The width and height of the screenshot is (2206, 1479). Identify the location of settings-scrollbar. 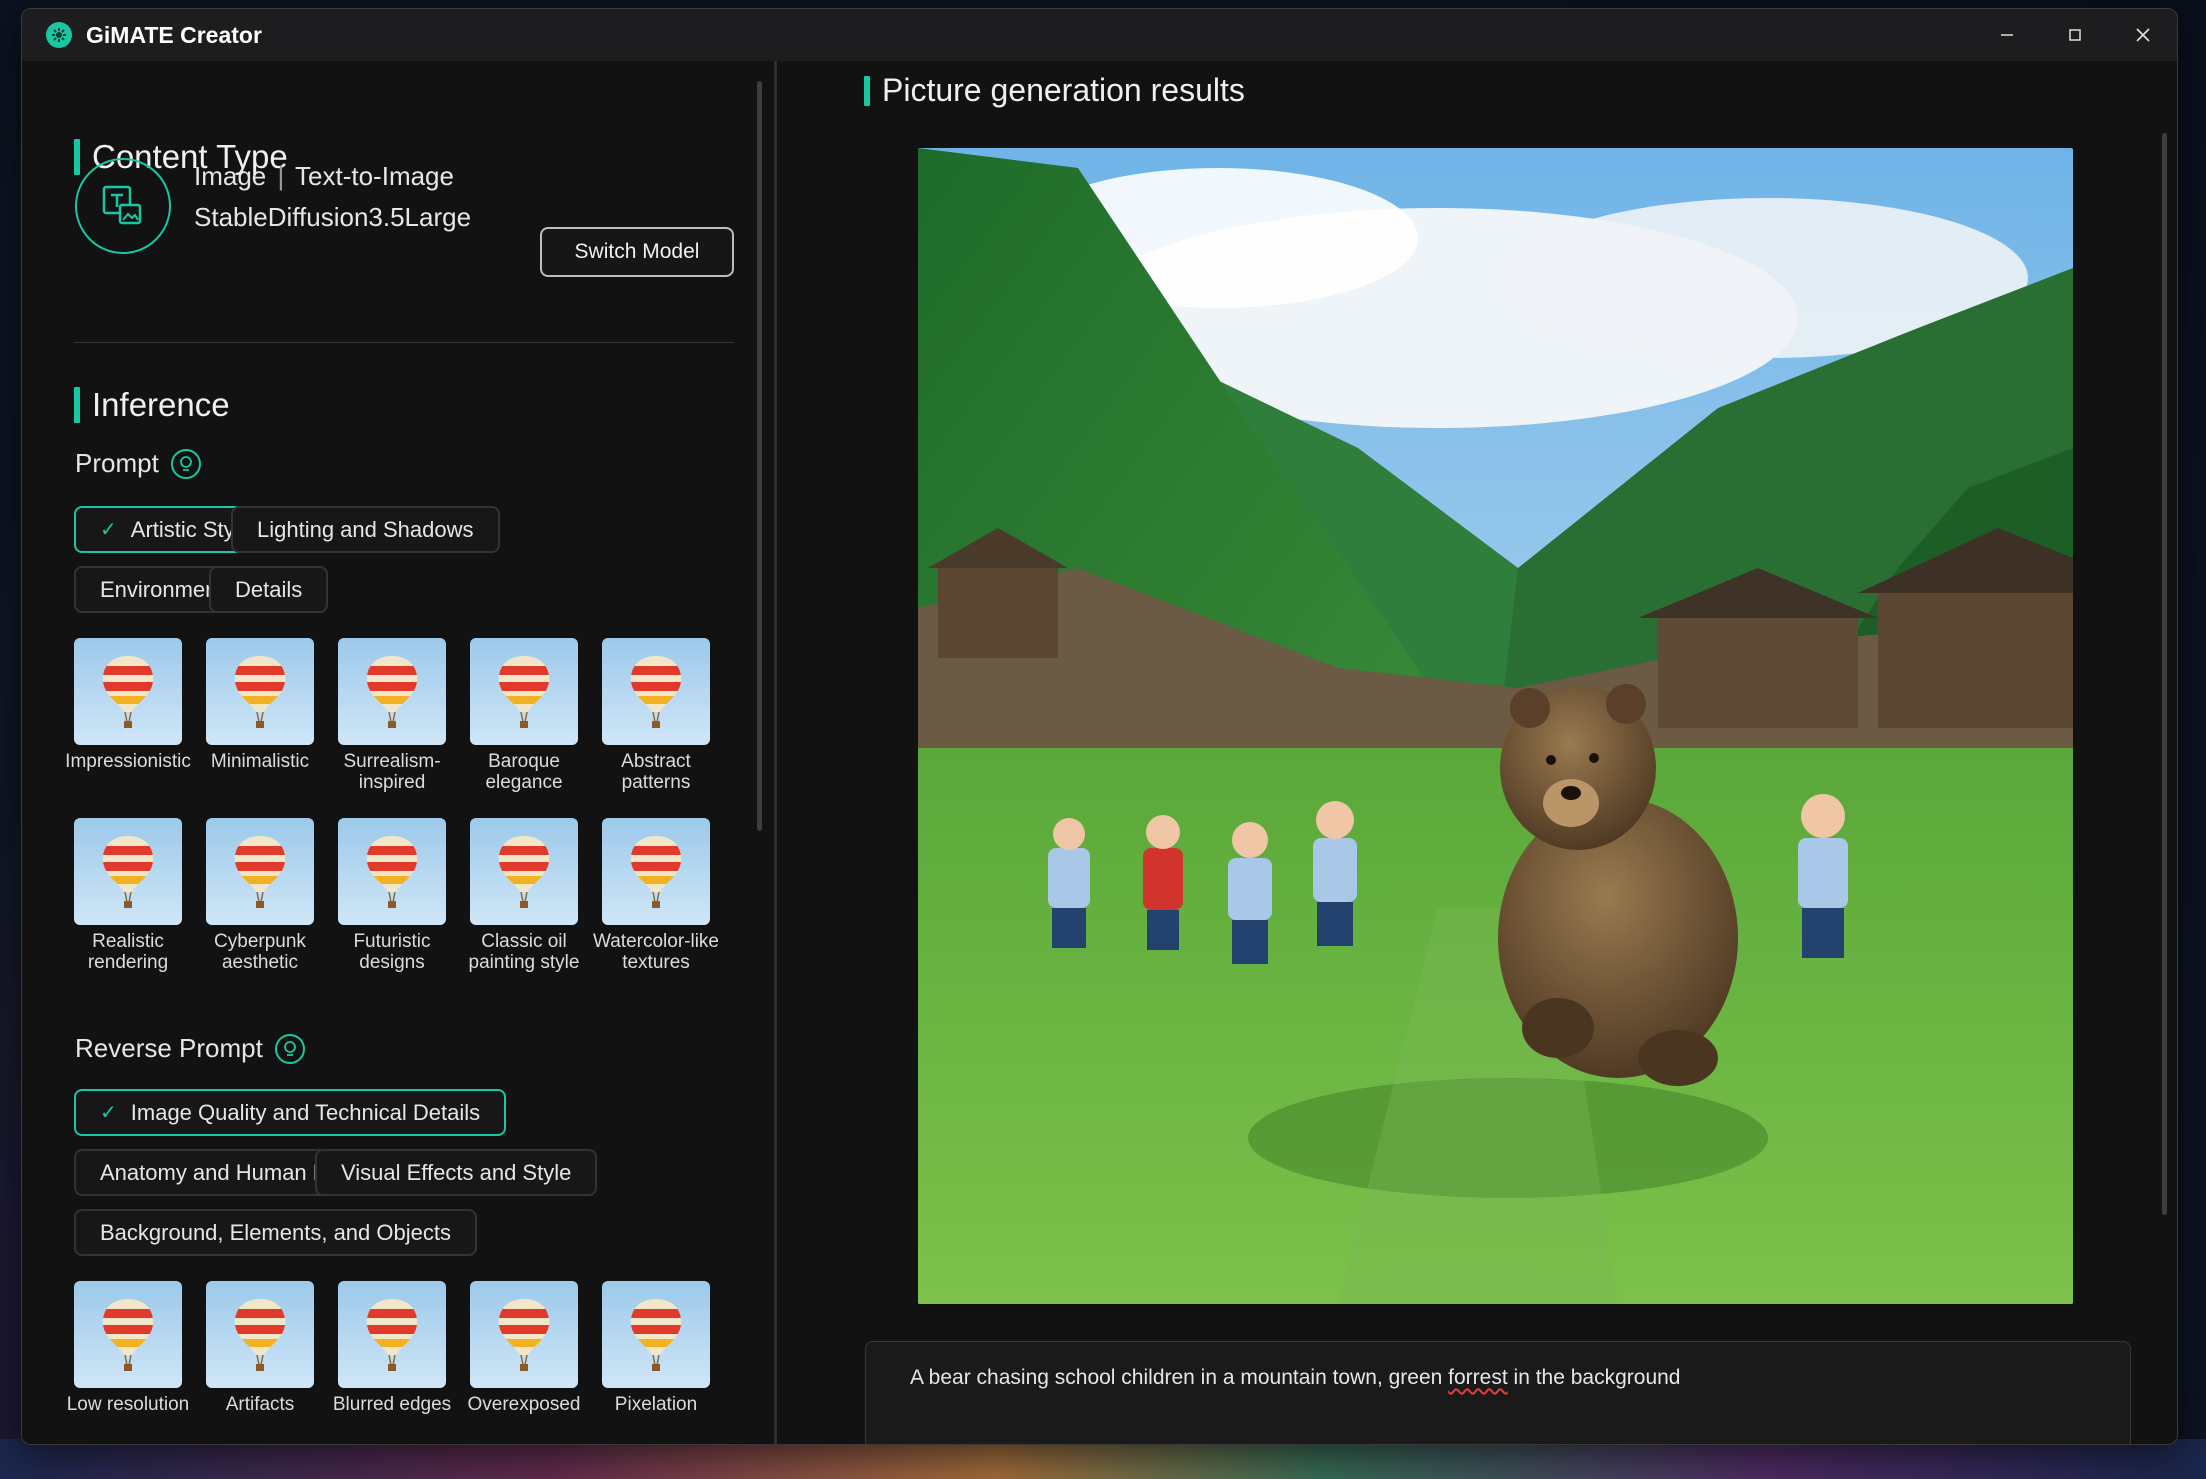
(759, 456).